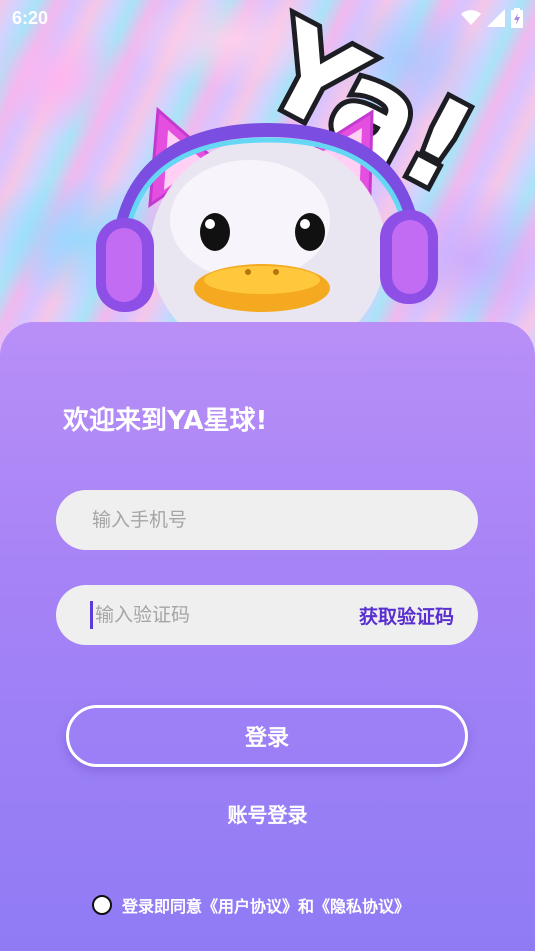 The image size is (535, 951). I want to click on user-agreement-link: 《用户协议》, so click(250, 905).